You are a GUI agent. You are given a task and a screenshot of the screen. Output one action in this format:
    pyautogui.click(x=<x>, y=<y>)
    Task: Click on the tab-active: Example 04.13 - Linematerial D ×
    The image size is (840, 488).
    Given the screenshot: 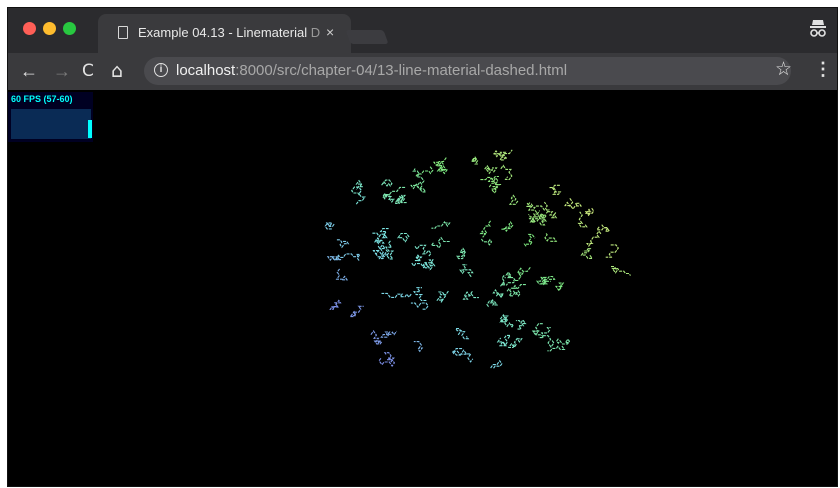 What is the action you would take?
    pyautogui.click(x=224, y=33)
    